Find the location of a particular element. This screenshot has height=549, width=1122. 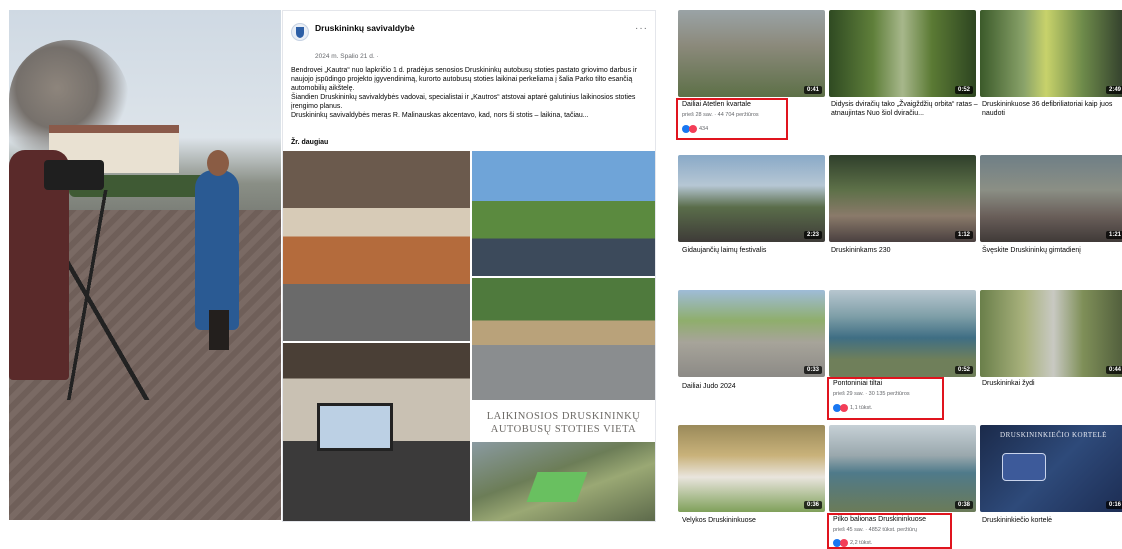

coat-of-arms-icon is located at coordinates (300, 32).